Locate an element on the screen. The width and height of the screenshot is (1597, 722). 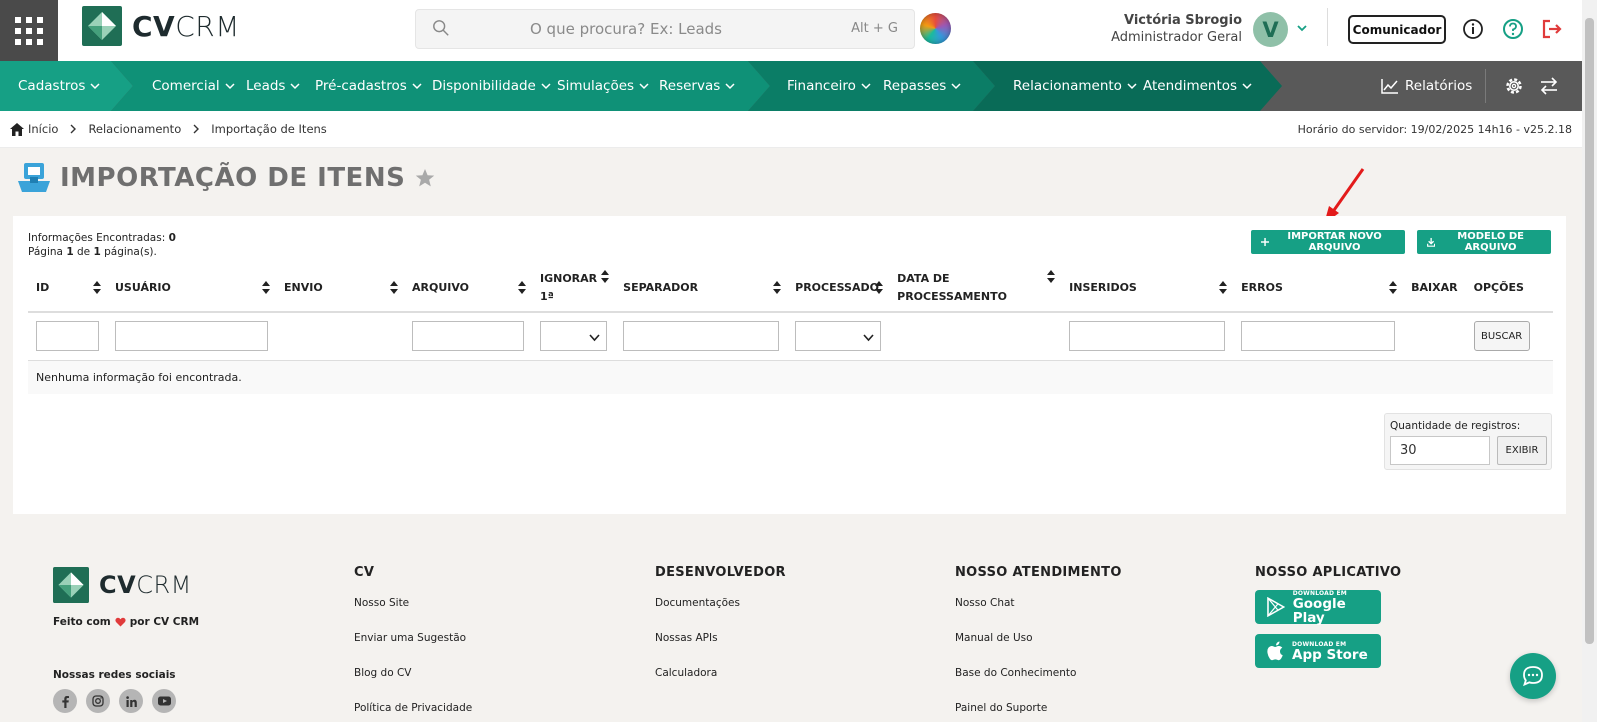
footer-link-blog: Blog do CV is located at coordinates (413, 674).